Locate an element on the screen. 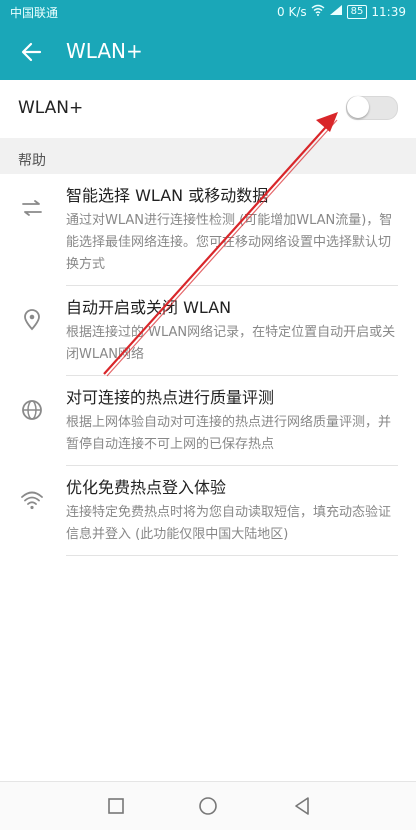 Image resolution: width=416 pixels, height=830 pixels. help-section-header: 帮助 is located at coordinates (208, 156).